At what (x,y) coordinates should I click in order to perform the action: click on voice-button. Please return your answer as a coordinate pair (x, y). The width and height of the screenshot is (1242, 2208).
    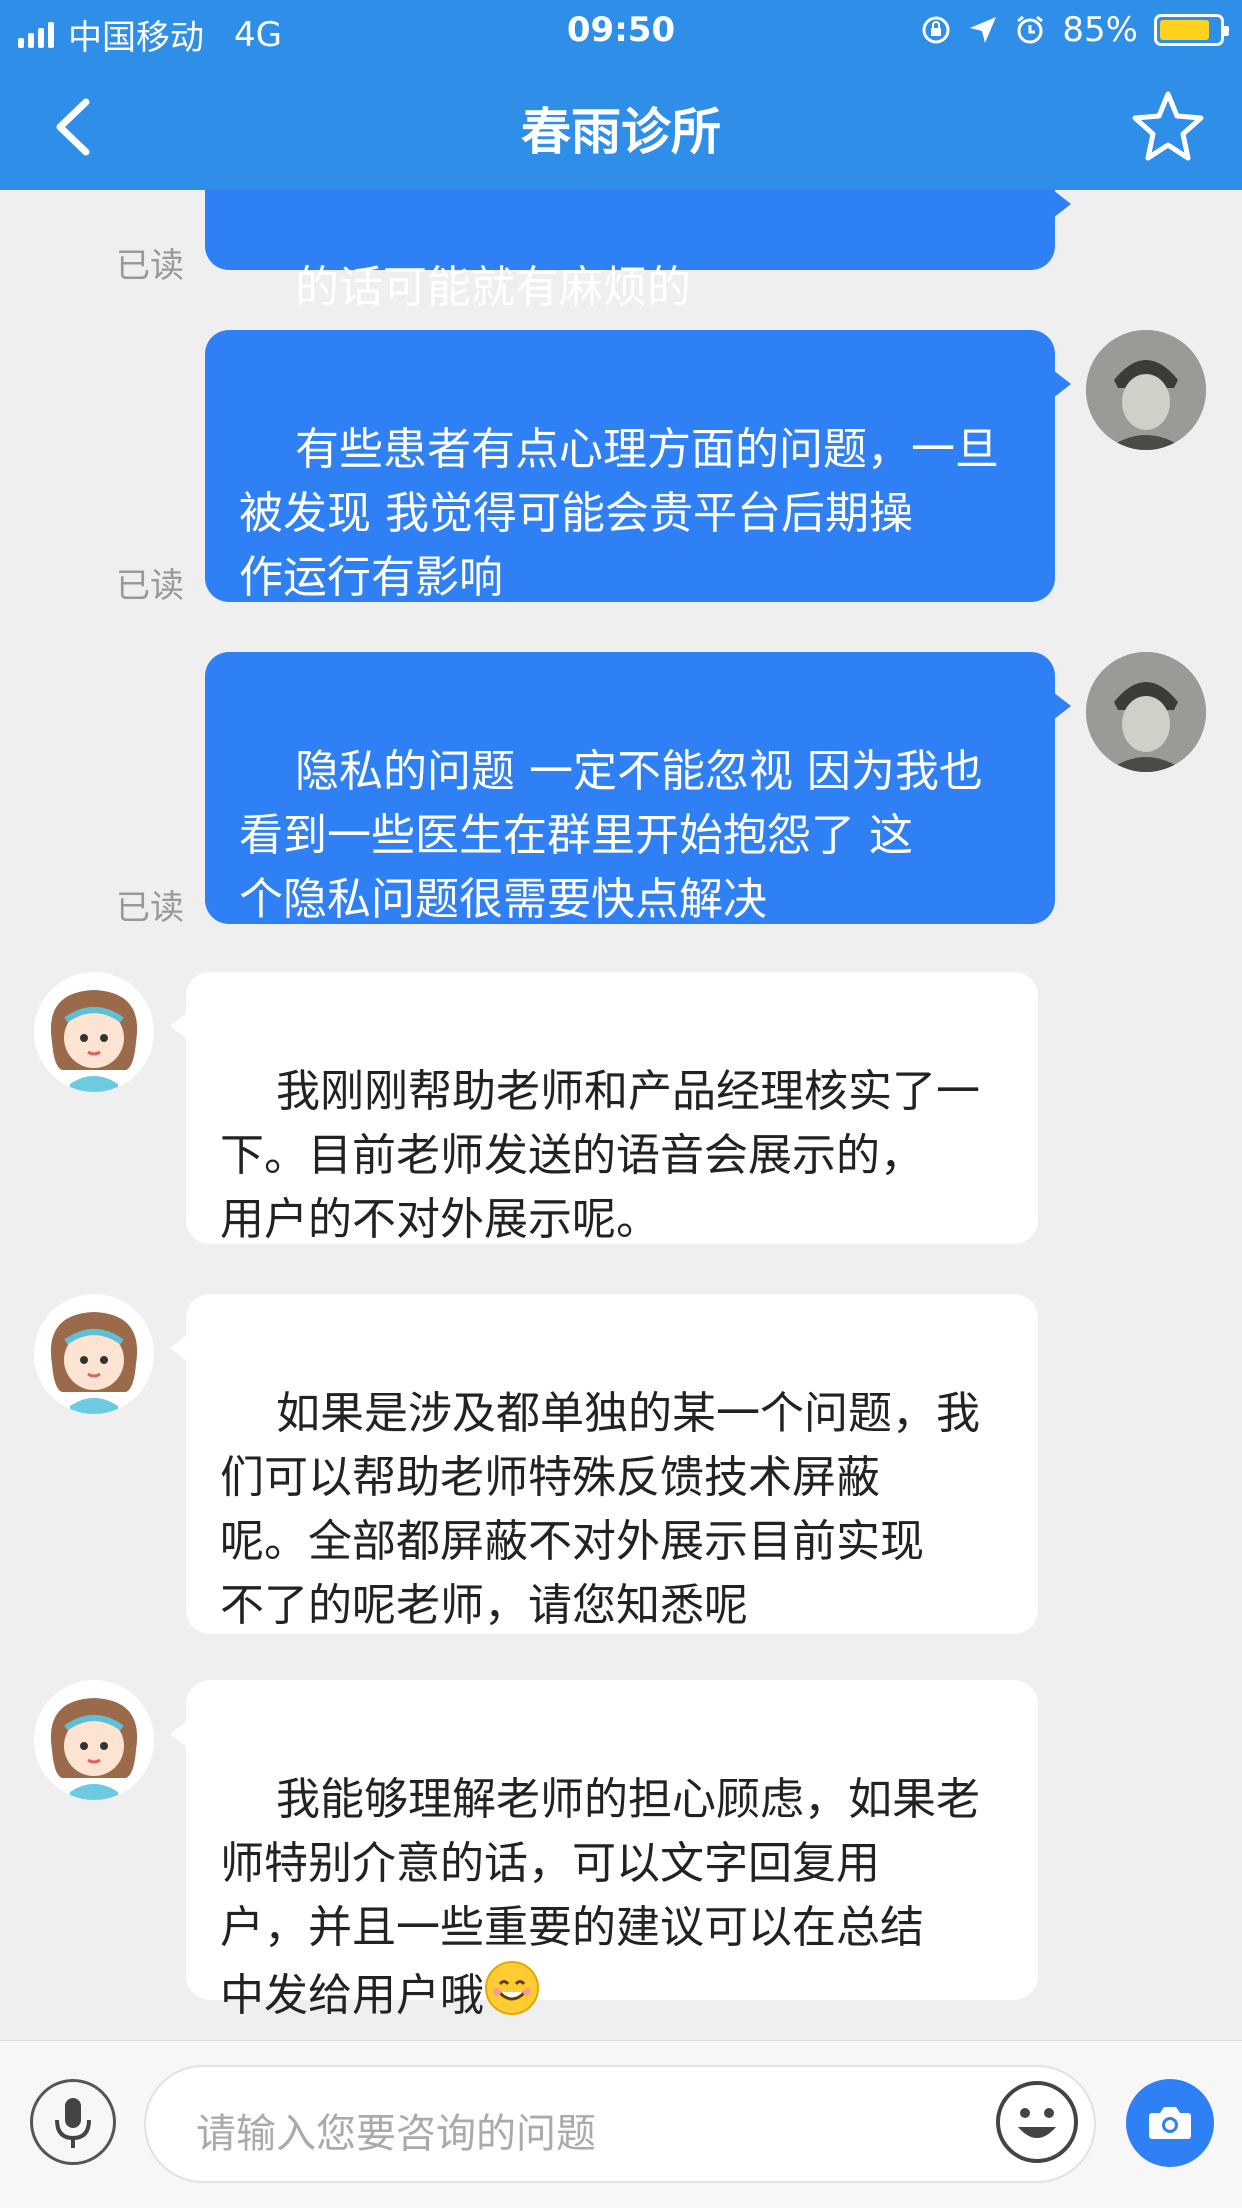
    Looking at the image, I should click on (73, 2122).